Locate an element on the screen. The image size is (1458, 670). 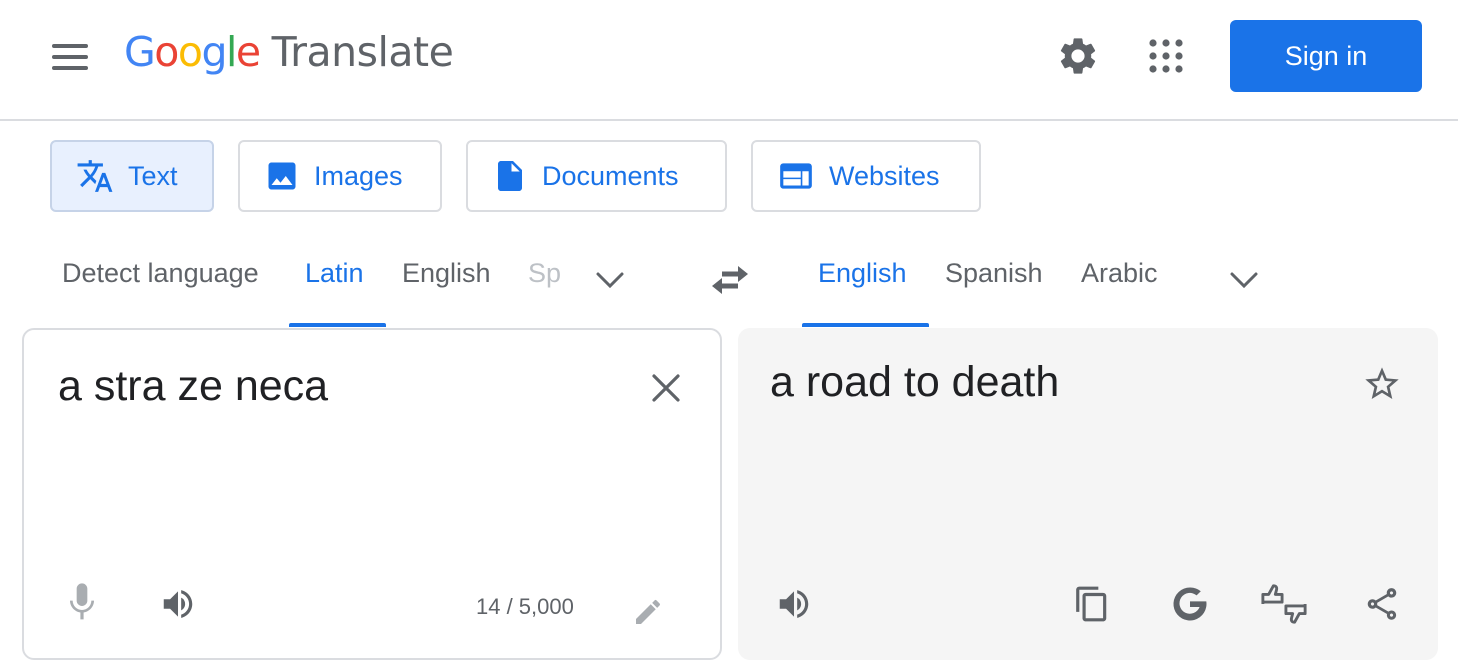
tab-websites: Websites is located at coordinates (866, 176).